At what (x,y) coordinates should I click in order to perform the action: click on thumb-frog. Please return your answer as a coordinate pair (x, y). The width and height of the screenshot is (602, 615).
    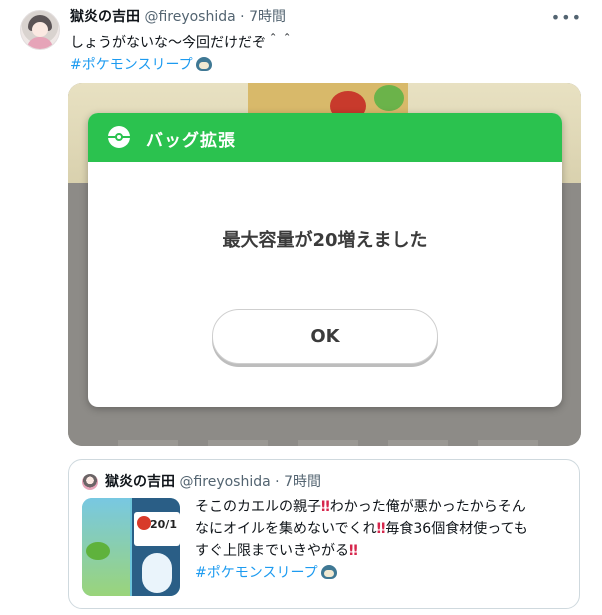
    Looking at the image, I should click on (98, 551).